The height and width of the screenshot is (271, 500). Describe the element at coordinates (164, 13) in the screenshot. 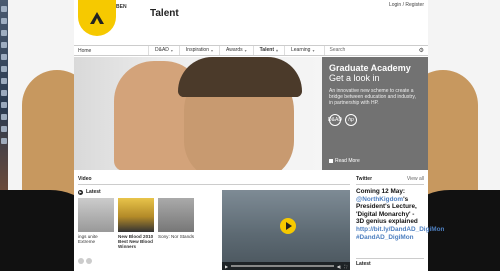

I see `page-title: Talent` at that location.